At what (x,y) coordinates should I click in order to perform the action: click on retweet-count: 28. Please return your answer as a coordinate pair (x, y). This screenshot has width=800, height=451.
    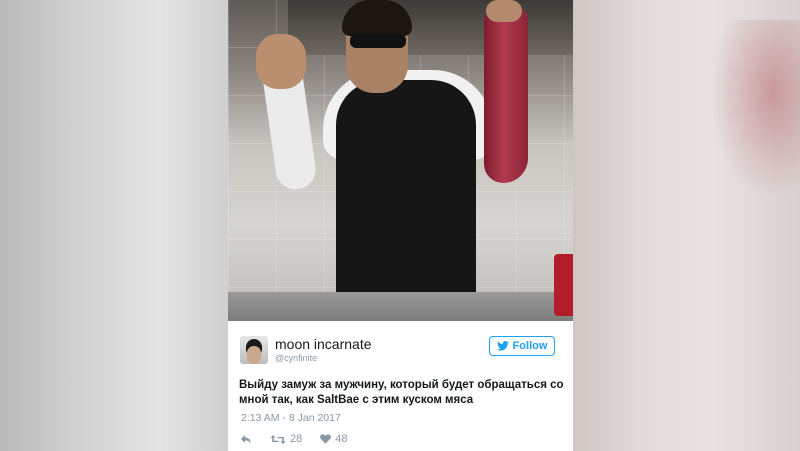
    Looking at the image, I should click on (296, 439).